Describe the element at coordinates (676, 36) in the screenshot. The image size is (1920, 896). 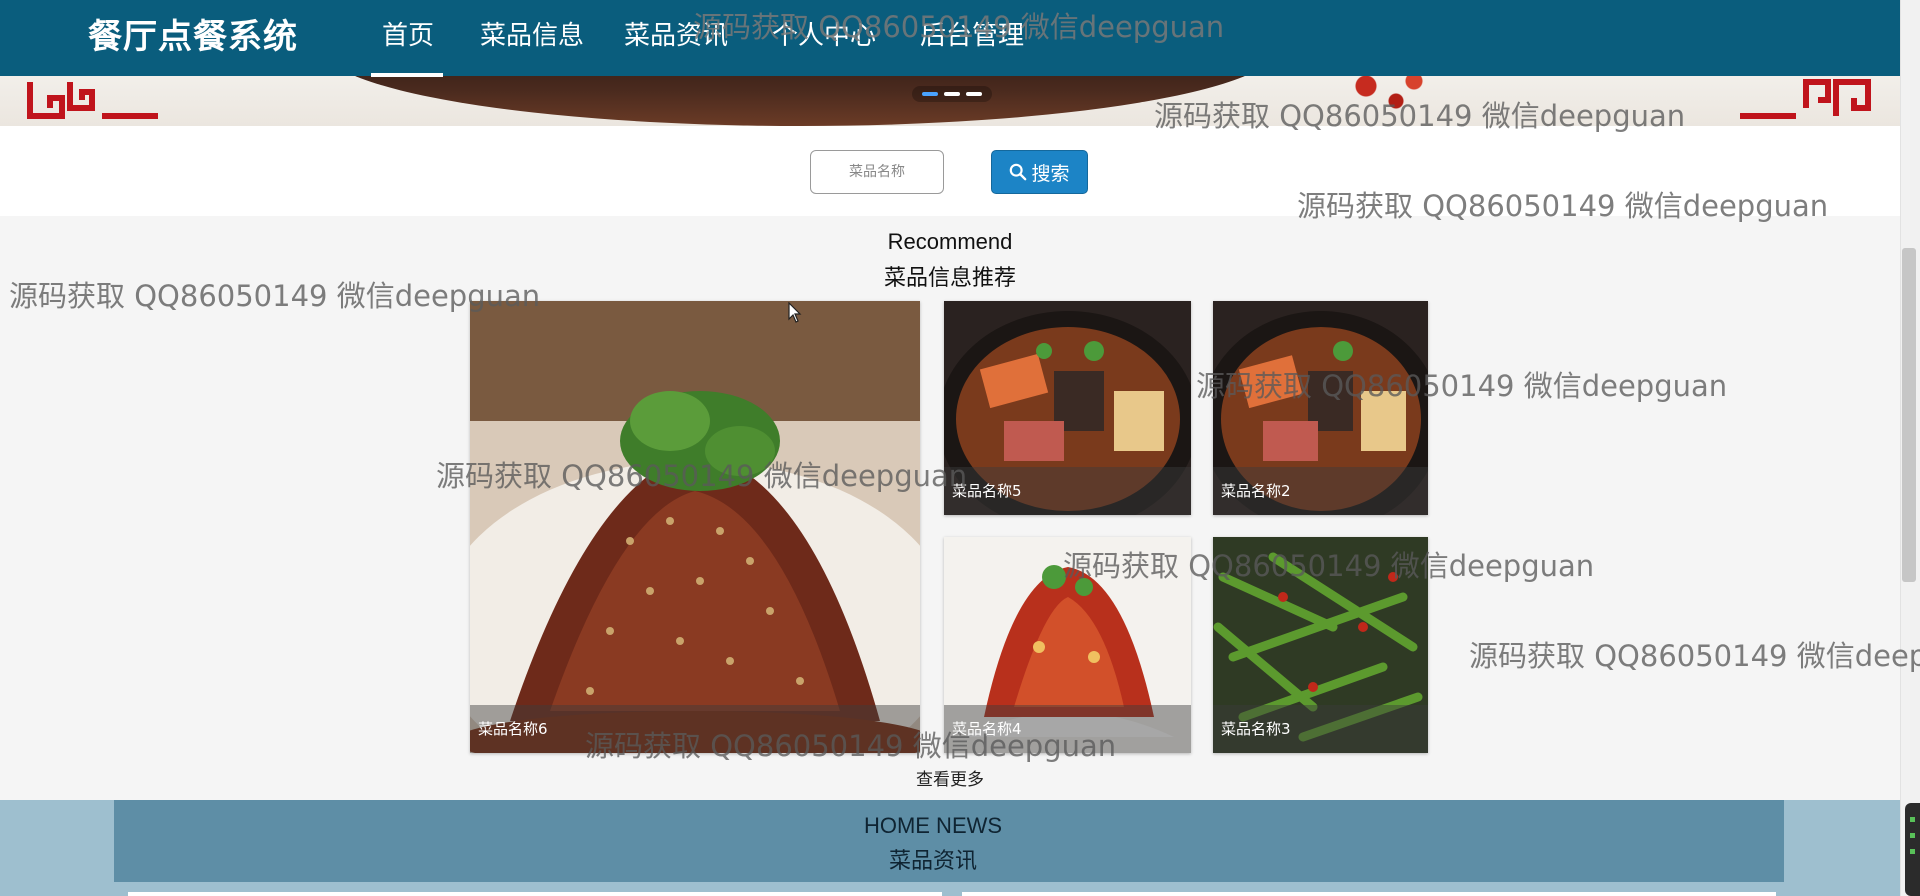
I see `nav-dish-news: 菜品资讯` at that location.